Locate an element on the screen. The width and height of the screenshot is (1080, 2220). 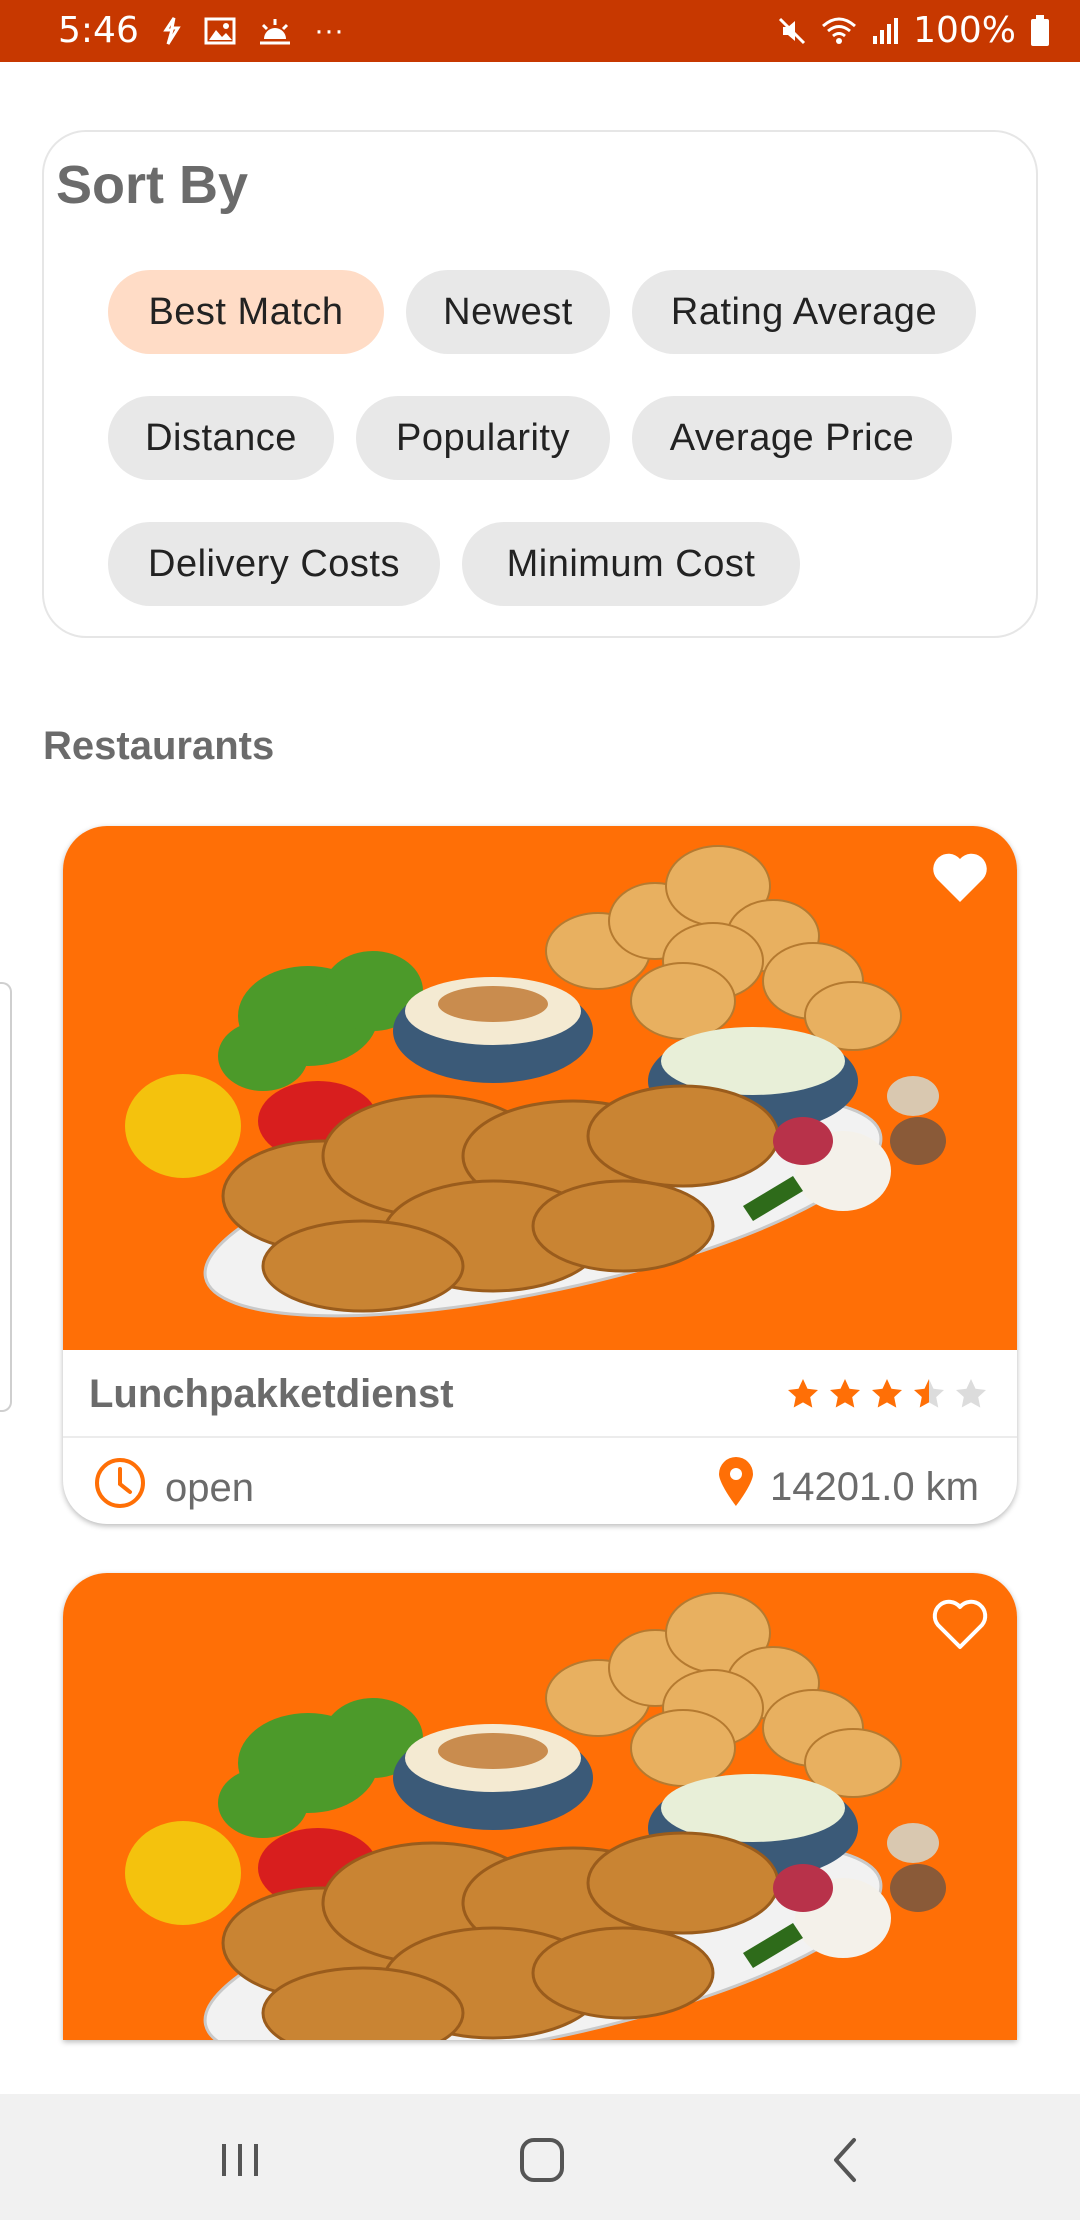
sort-chip-best-match: Best Match is located at coordinates (246, 312).